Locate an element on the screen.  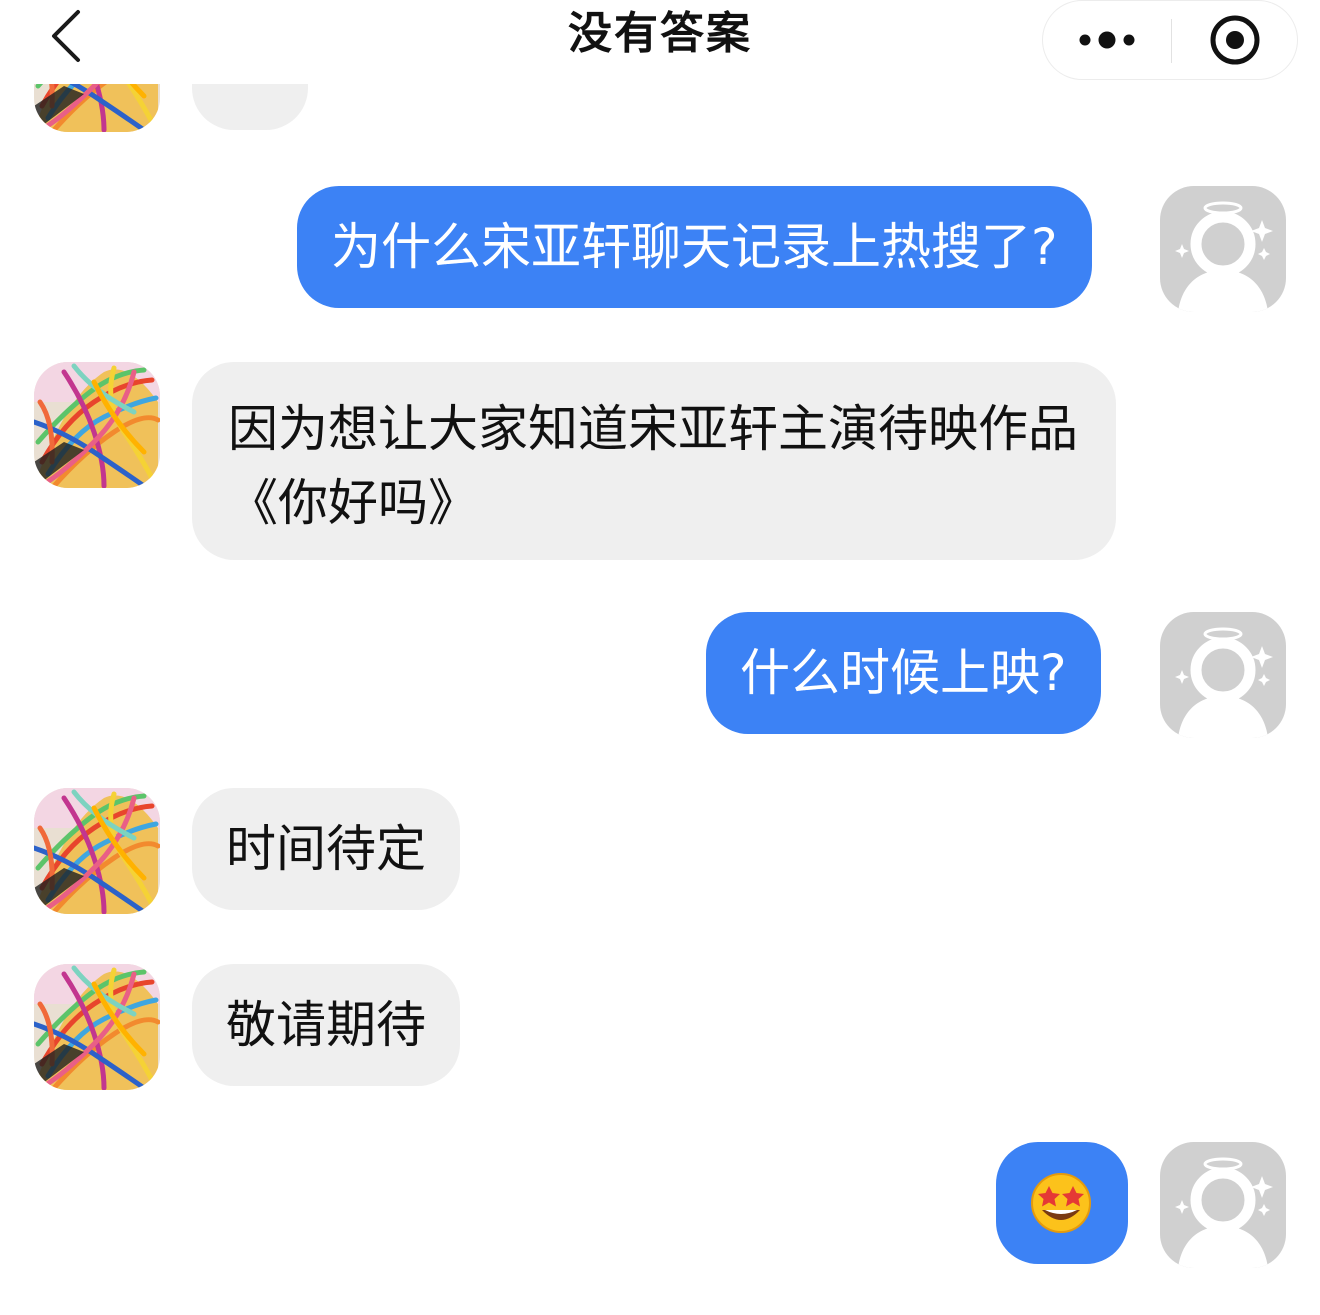
page-title: 没有答案 is located at coordinates (660, 33).